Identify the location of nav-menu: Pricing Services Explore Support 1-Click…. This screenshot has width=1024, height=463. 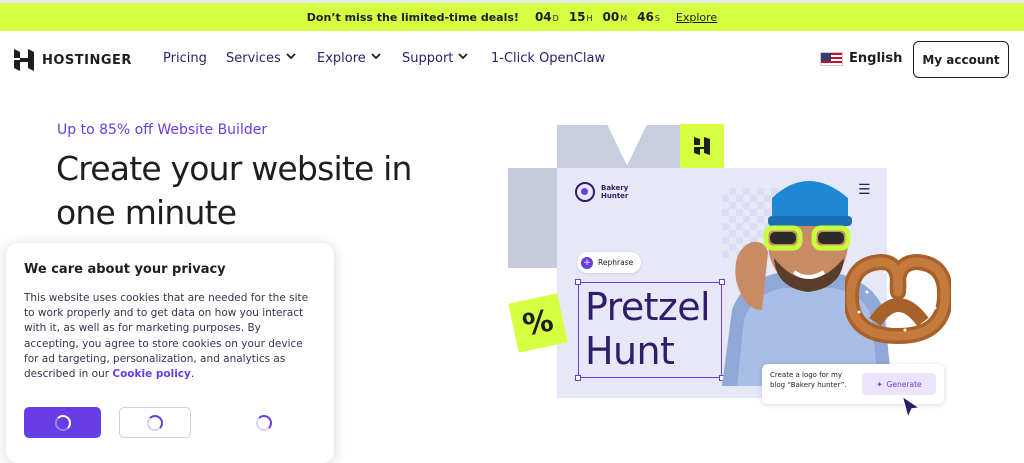
(384, 58).